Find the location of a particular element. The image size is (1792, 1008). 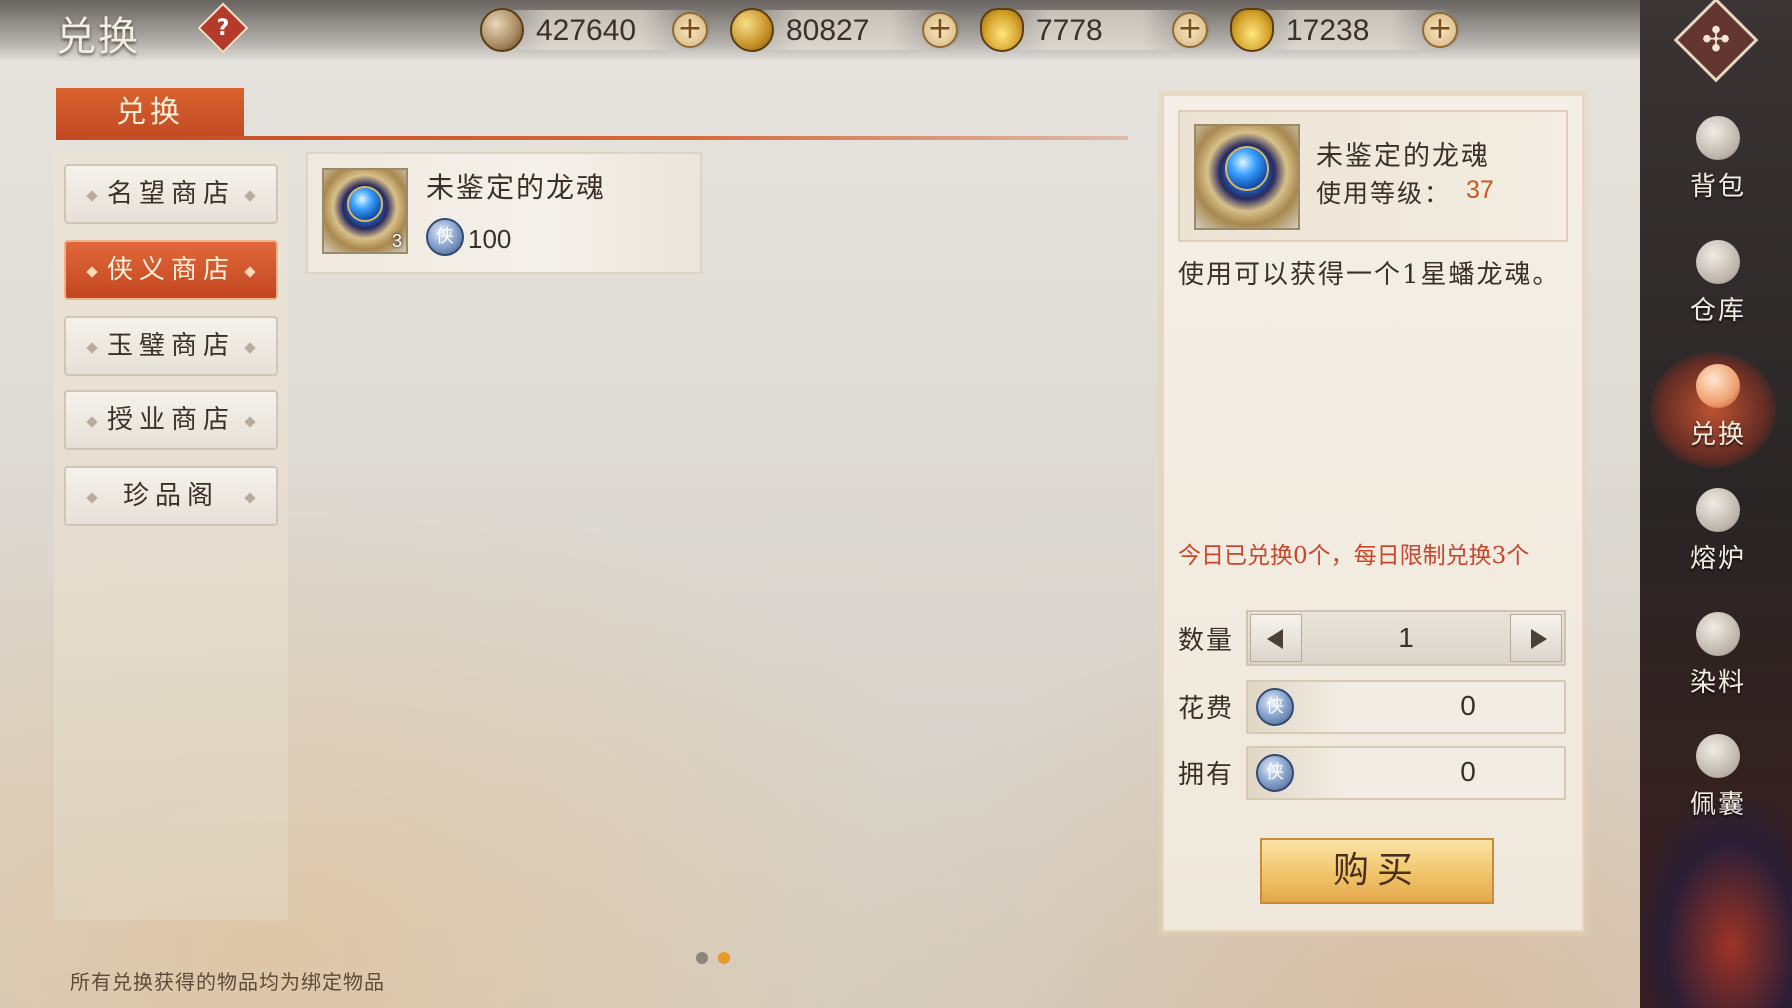

currency-copper-value: 427640 is located at coordinates (586, 30).